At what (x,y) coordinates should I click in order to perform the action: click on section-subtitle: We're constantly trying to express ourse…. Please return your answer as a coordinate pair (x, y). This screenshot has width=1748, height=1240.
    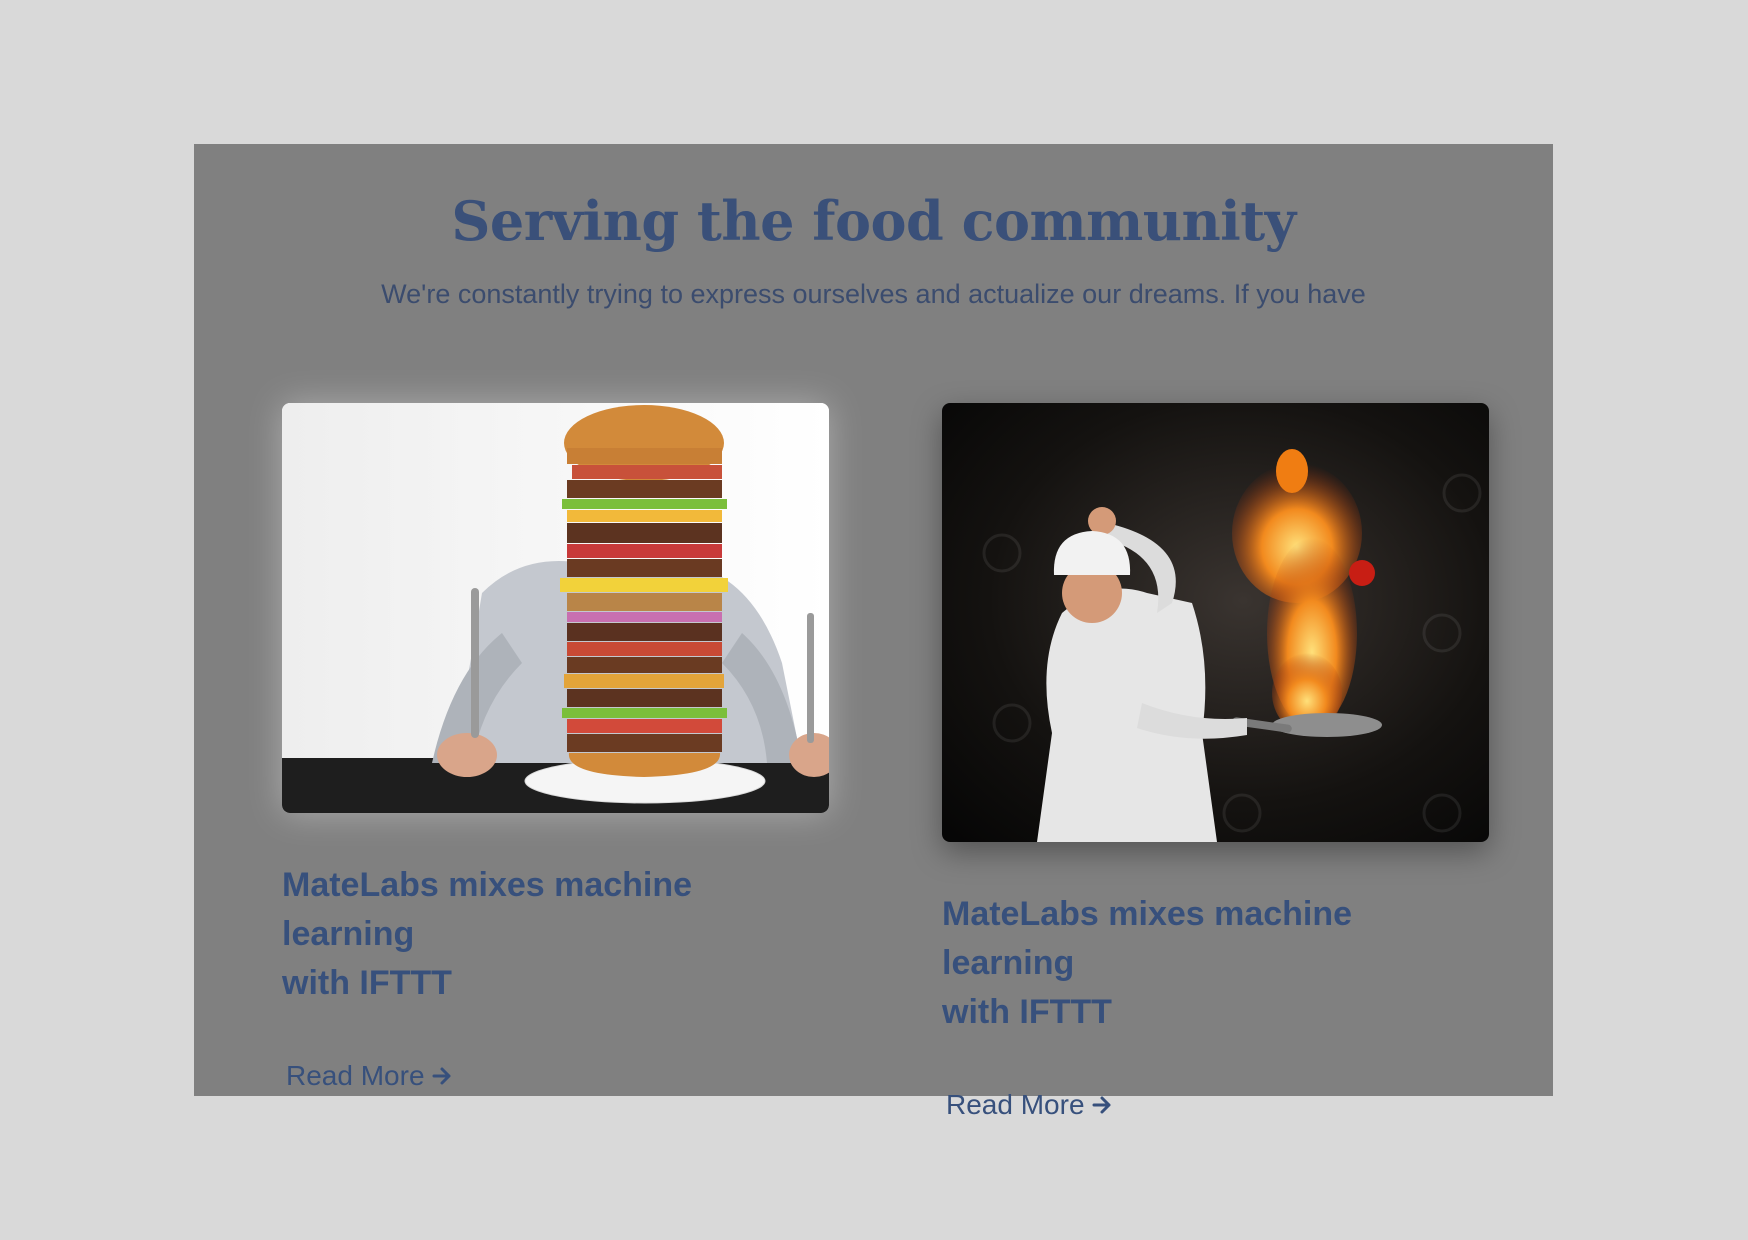
    Looking at the image, I should click on (873, 294).